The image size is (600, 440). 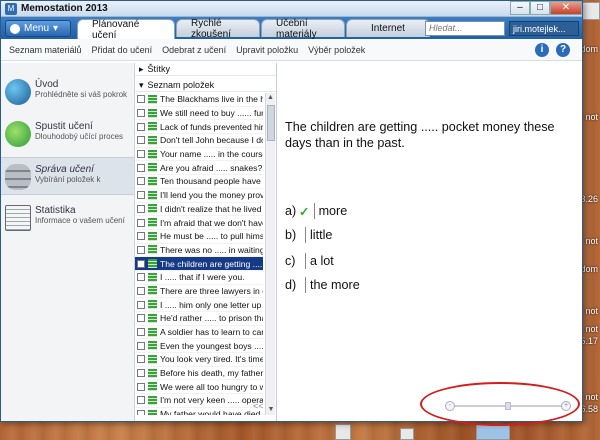 What do you see at coordinates (270, 254) in the screenshot?
I see `list-scrollbar: ▲ ▼` at bounding box center [270, 254].